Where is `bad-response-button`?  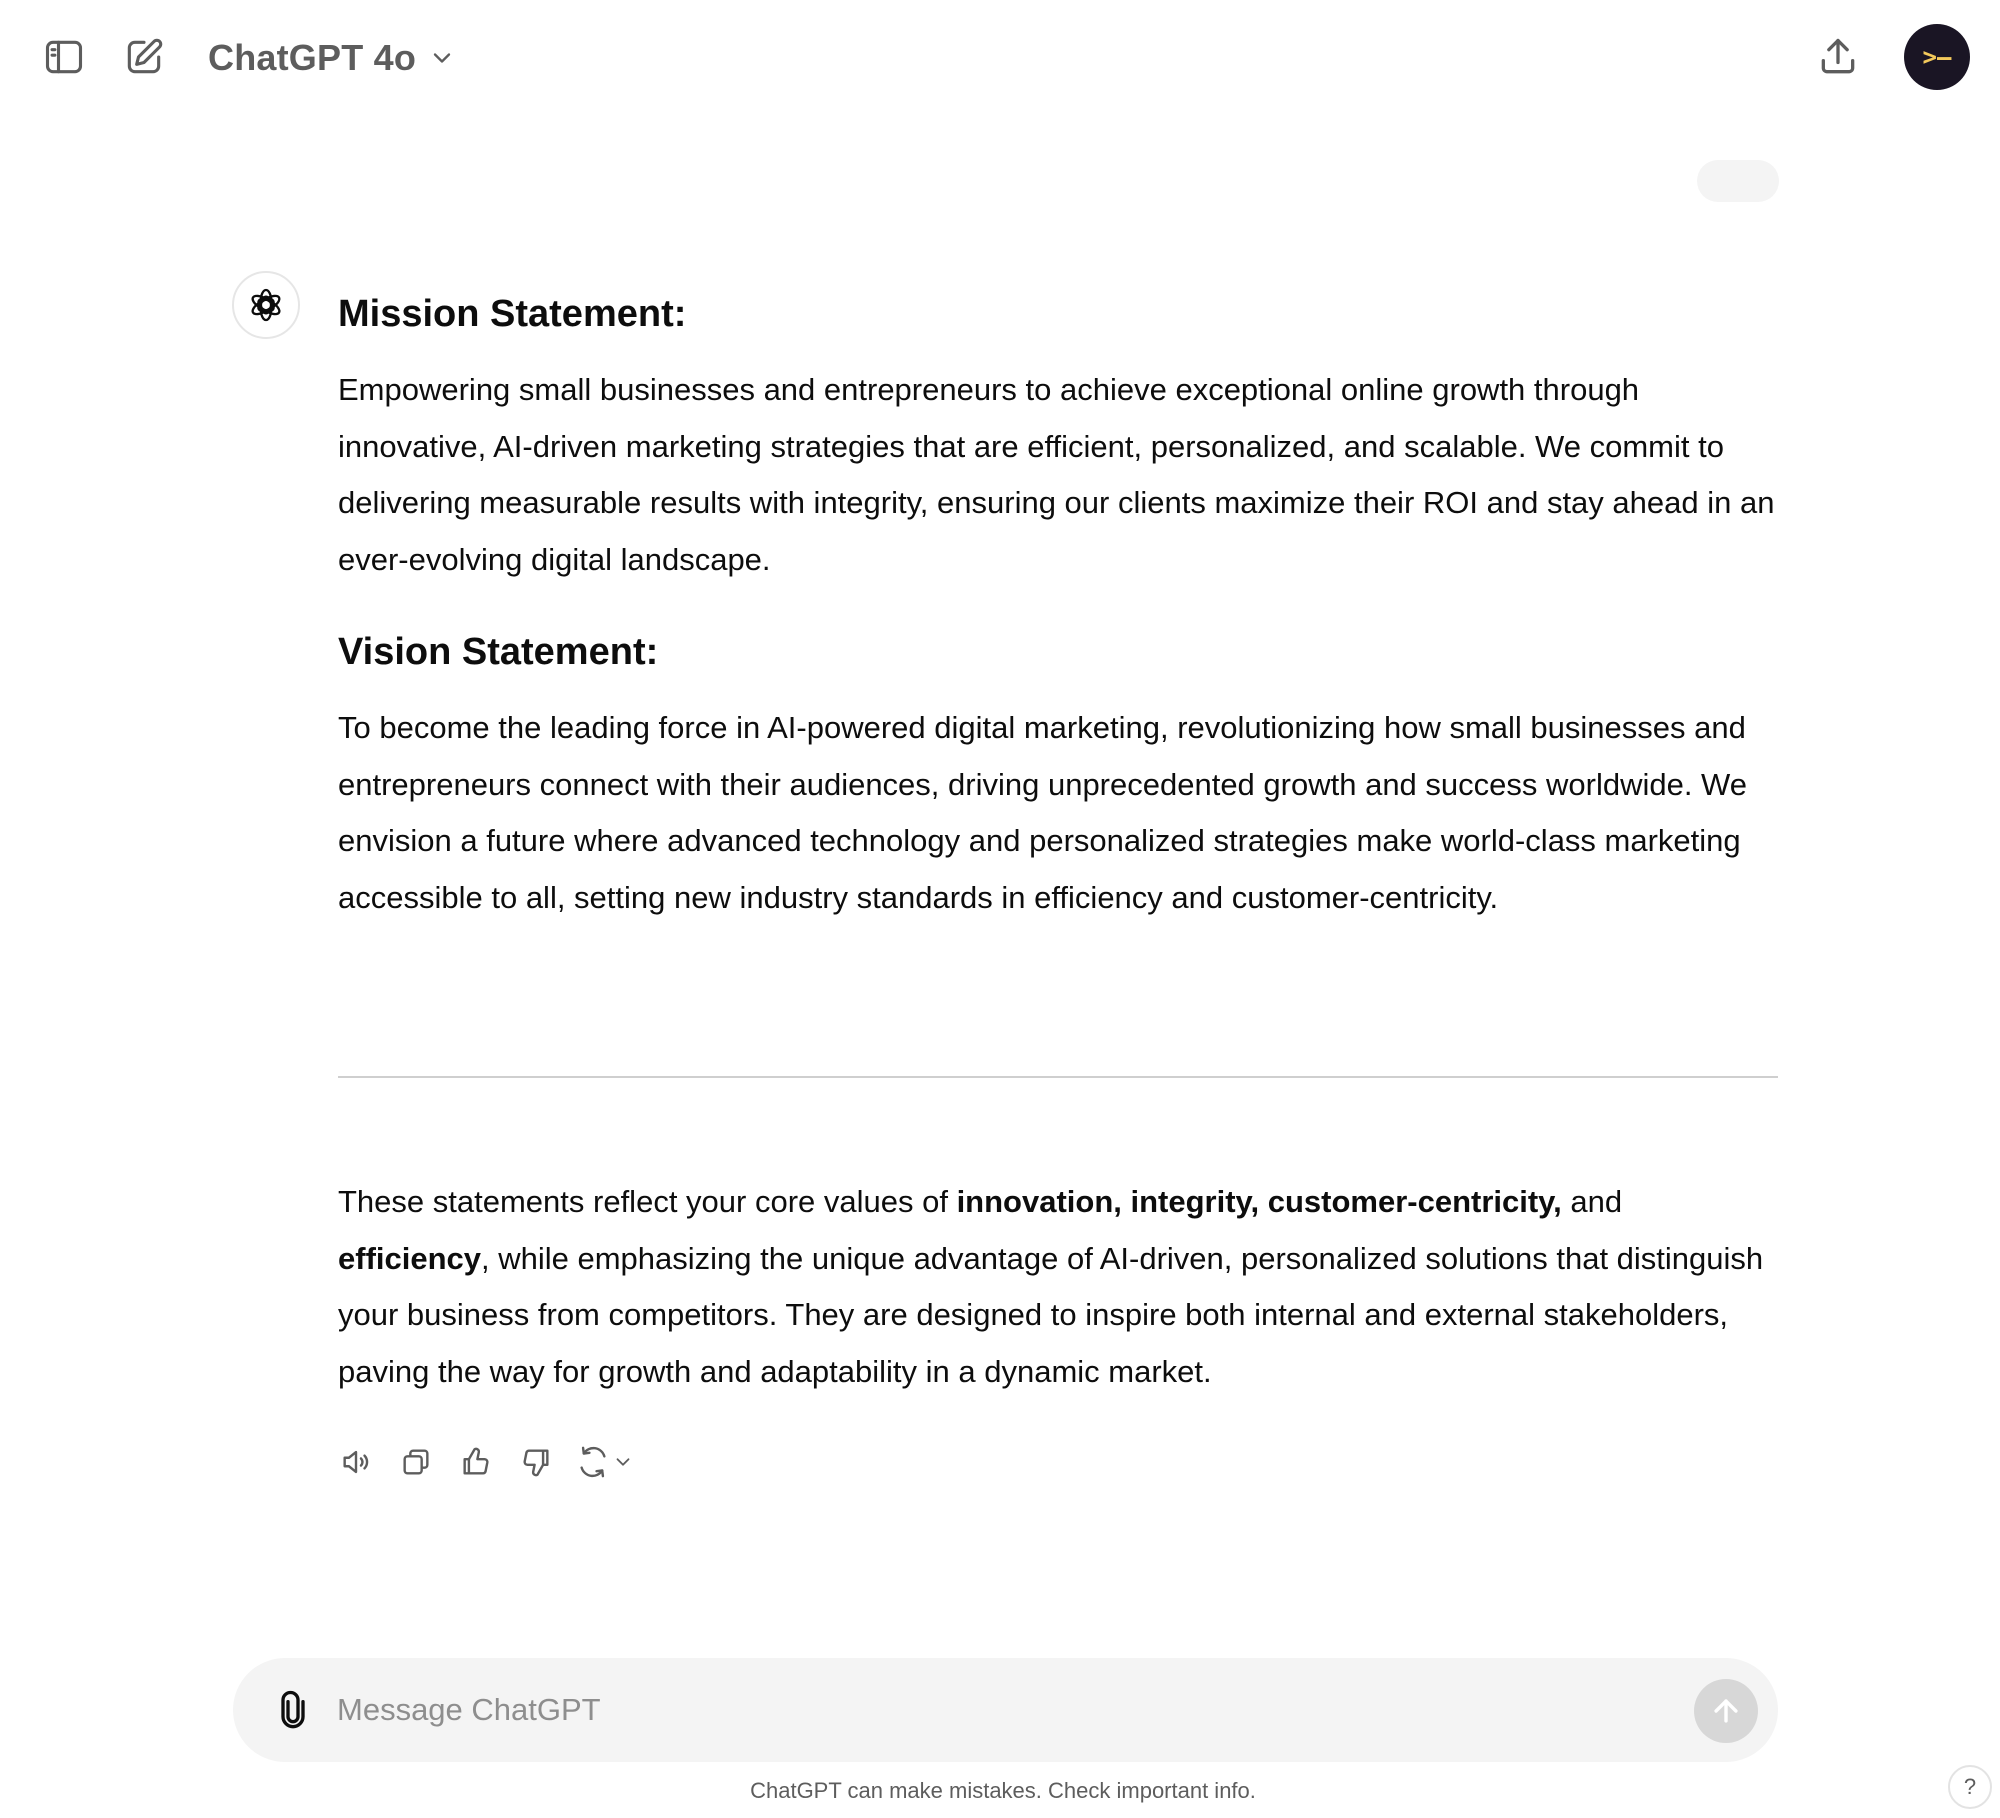 bad-response-button is located at coordinates (536, 1462).